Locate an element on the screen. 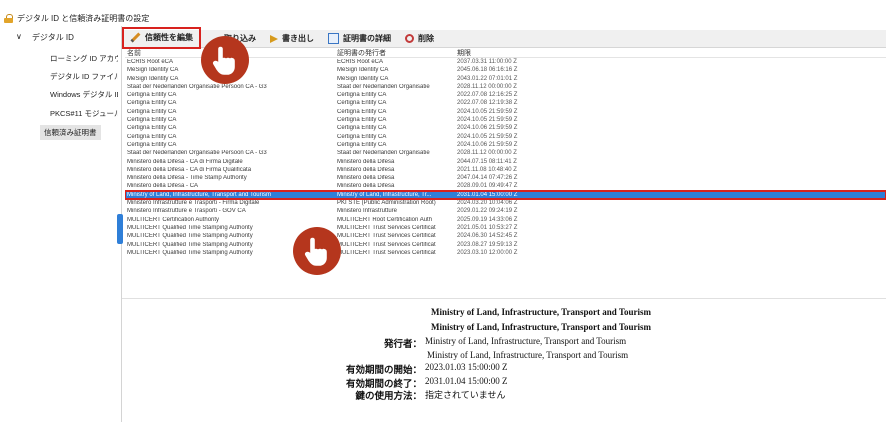 The height and width of the screenshot is (422, 886). export-button: 書き出し is located at coordinates (292, 39).